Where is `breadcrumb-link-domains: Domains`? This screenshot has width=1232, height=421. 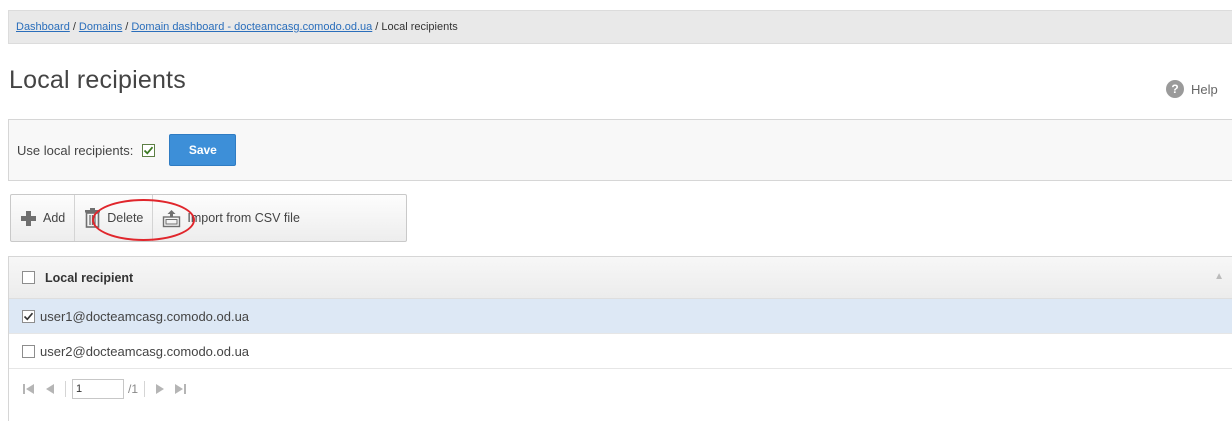 breadcrumb-link-domains: Domains is located at coordinates (100, 27).